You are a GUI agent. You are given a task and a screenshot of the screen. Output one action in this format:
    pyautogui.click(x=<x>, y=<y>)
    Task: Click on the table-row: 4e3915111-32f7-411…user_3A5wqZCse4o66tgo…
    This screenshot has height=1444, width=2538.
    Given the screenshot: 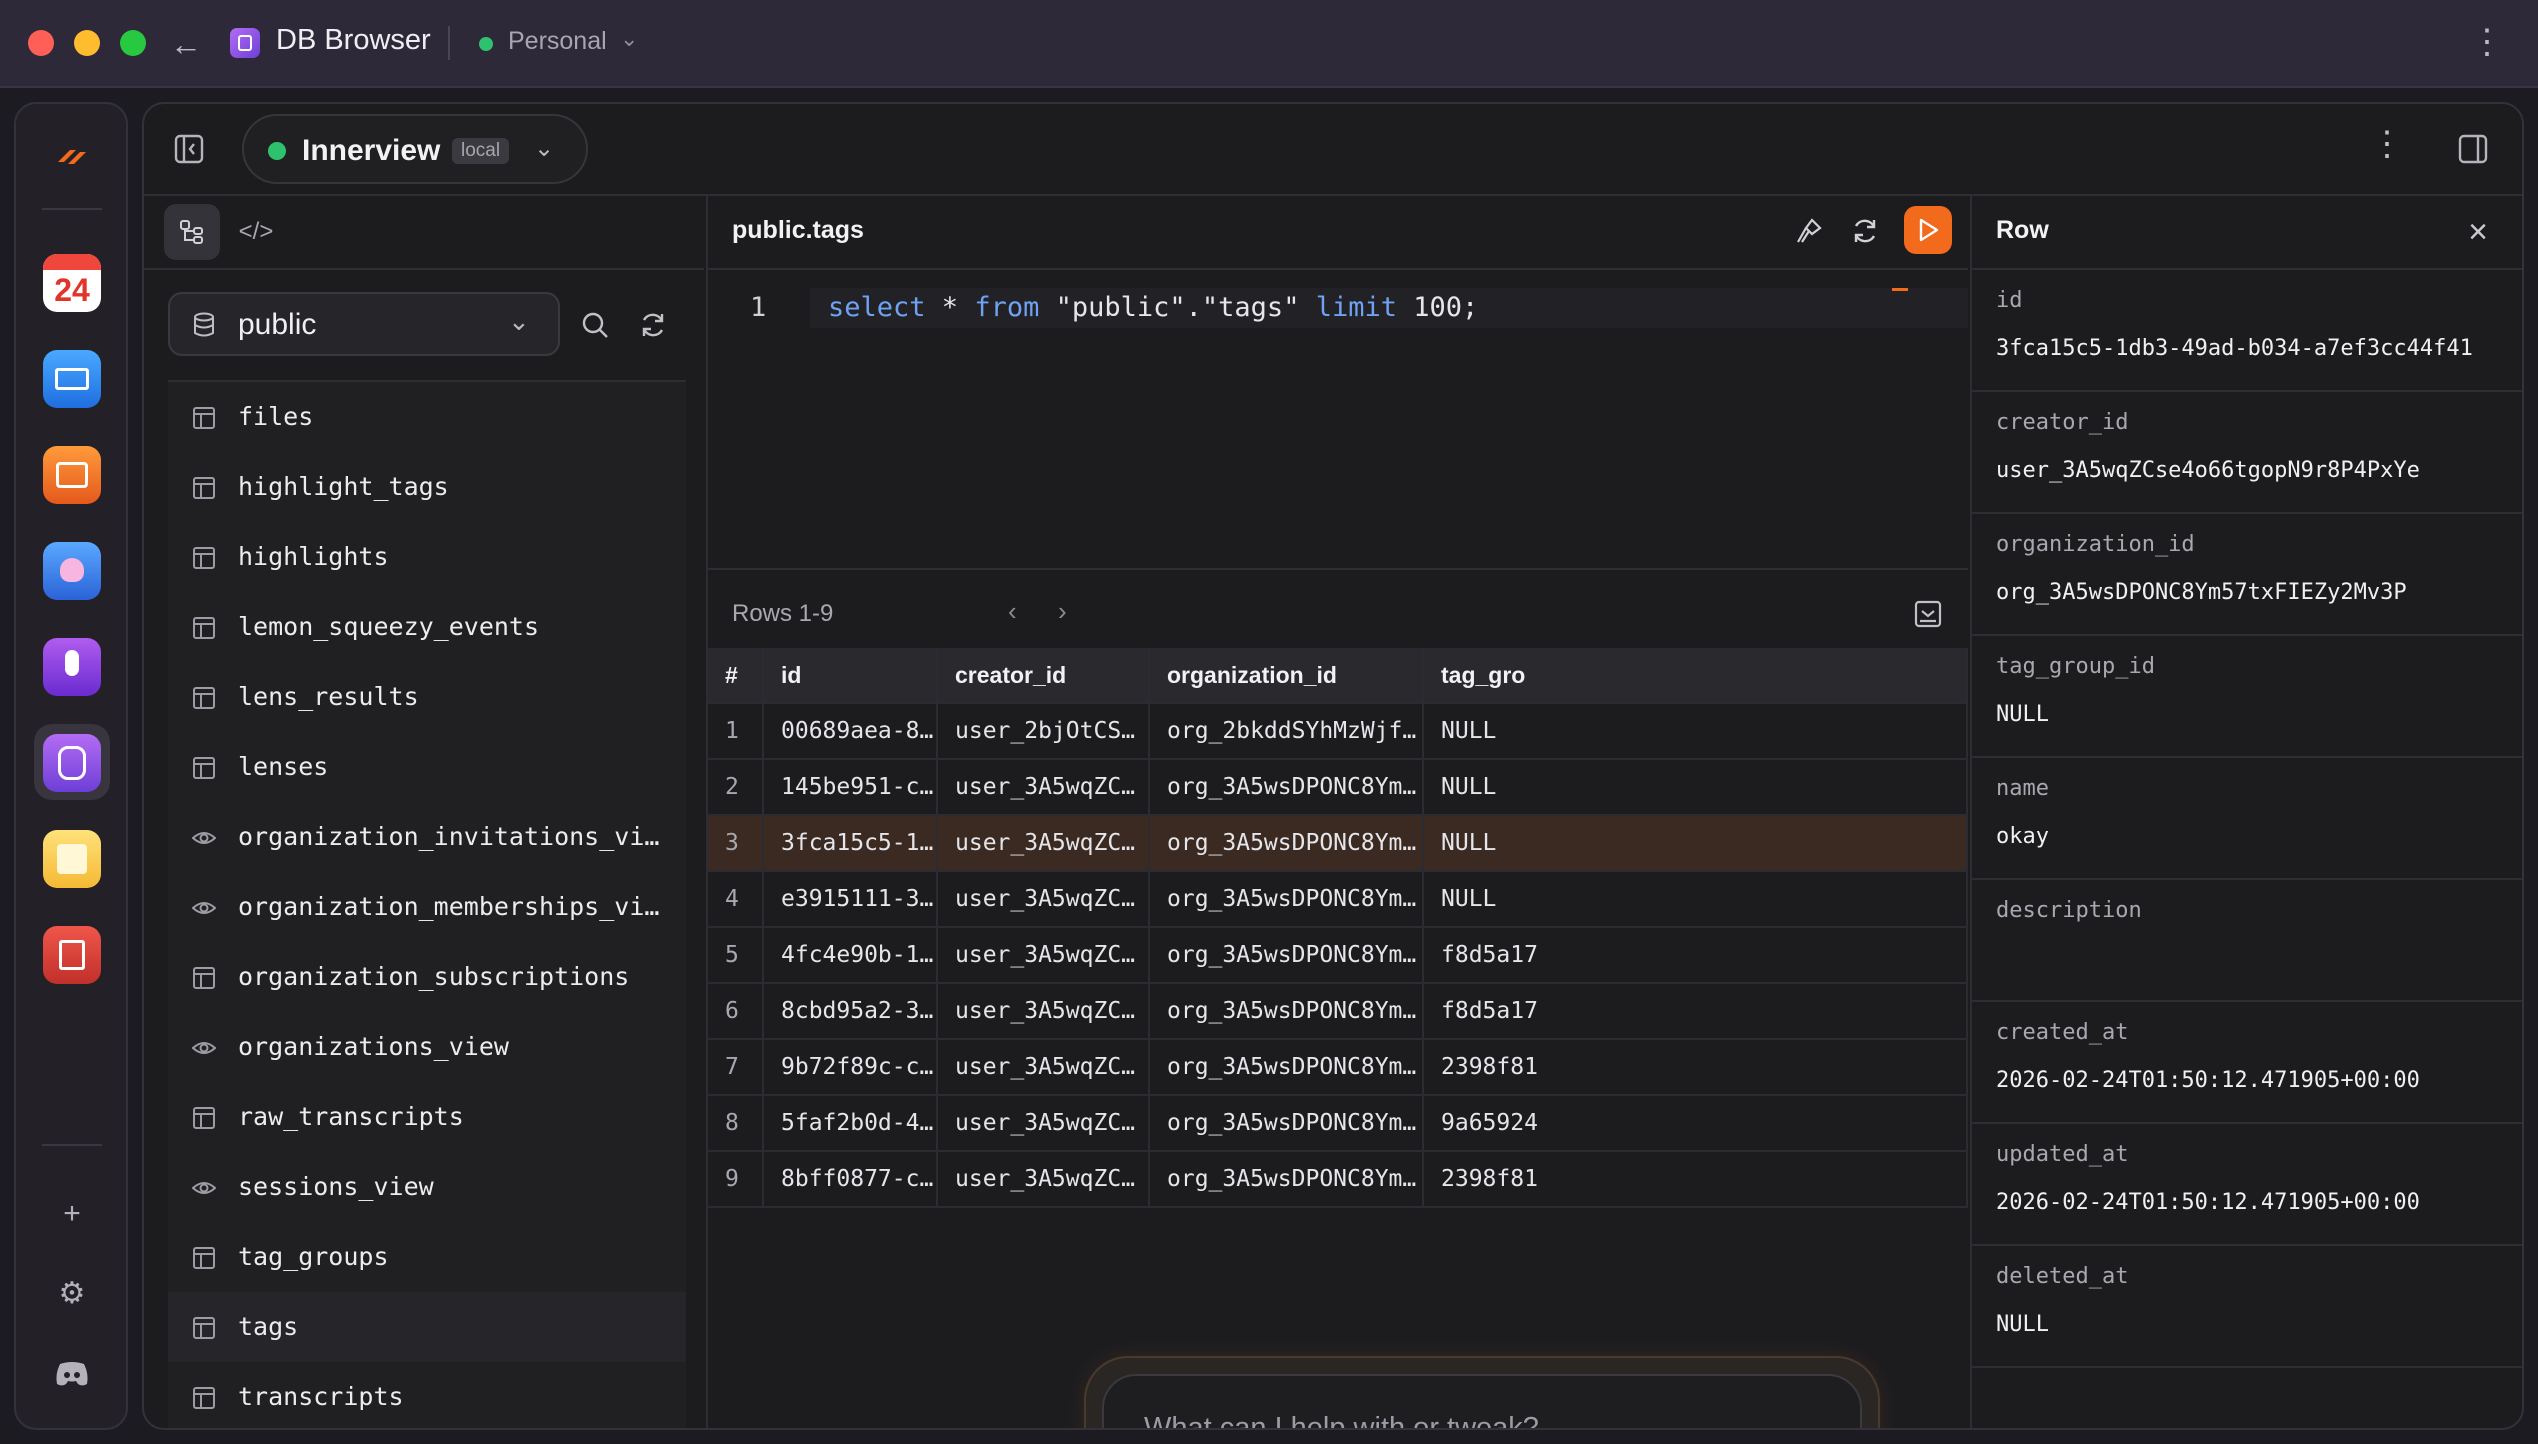 What is the action you would take?
    pyautogui.click(x=1338, y=900)
    